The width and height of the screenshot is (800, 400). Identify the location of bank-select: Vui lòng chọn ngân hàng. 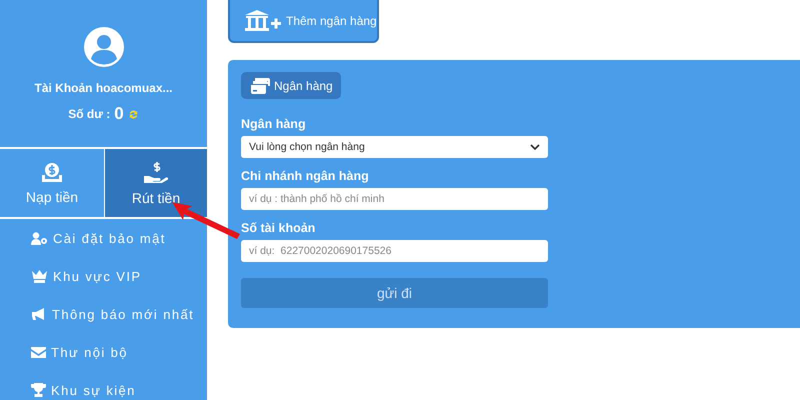
(394, 147).